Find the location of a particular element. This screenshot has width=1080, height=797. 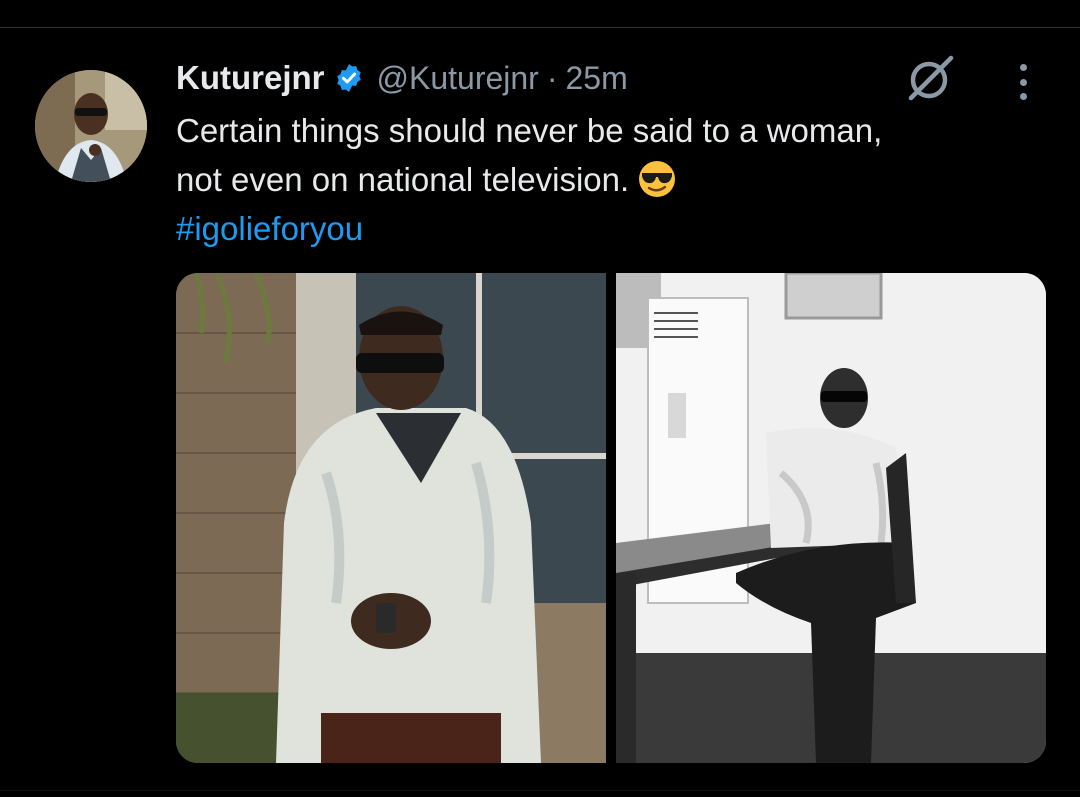

verified-badge-icon is located at coordinates (349, 78).